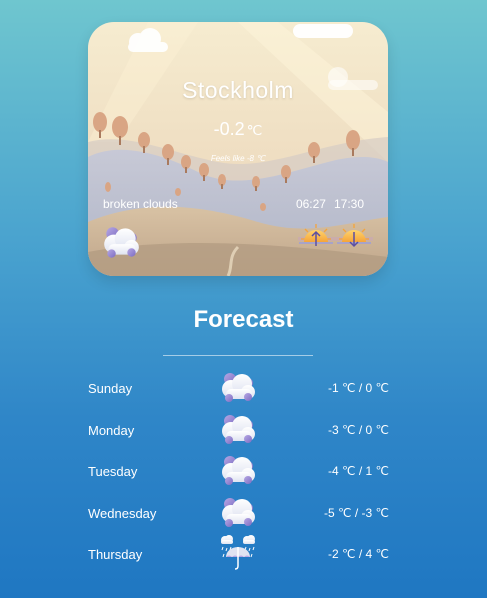  Describe the element at coordinates (358, 471) in the screenshot. I see `forecast-temps: -4 ℃ / 1 ℃` at that location.